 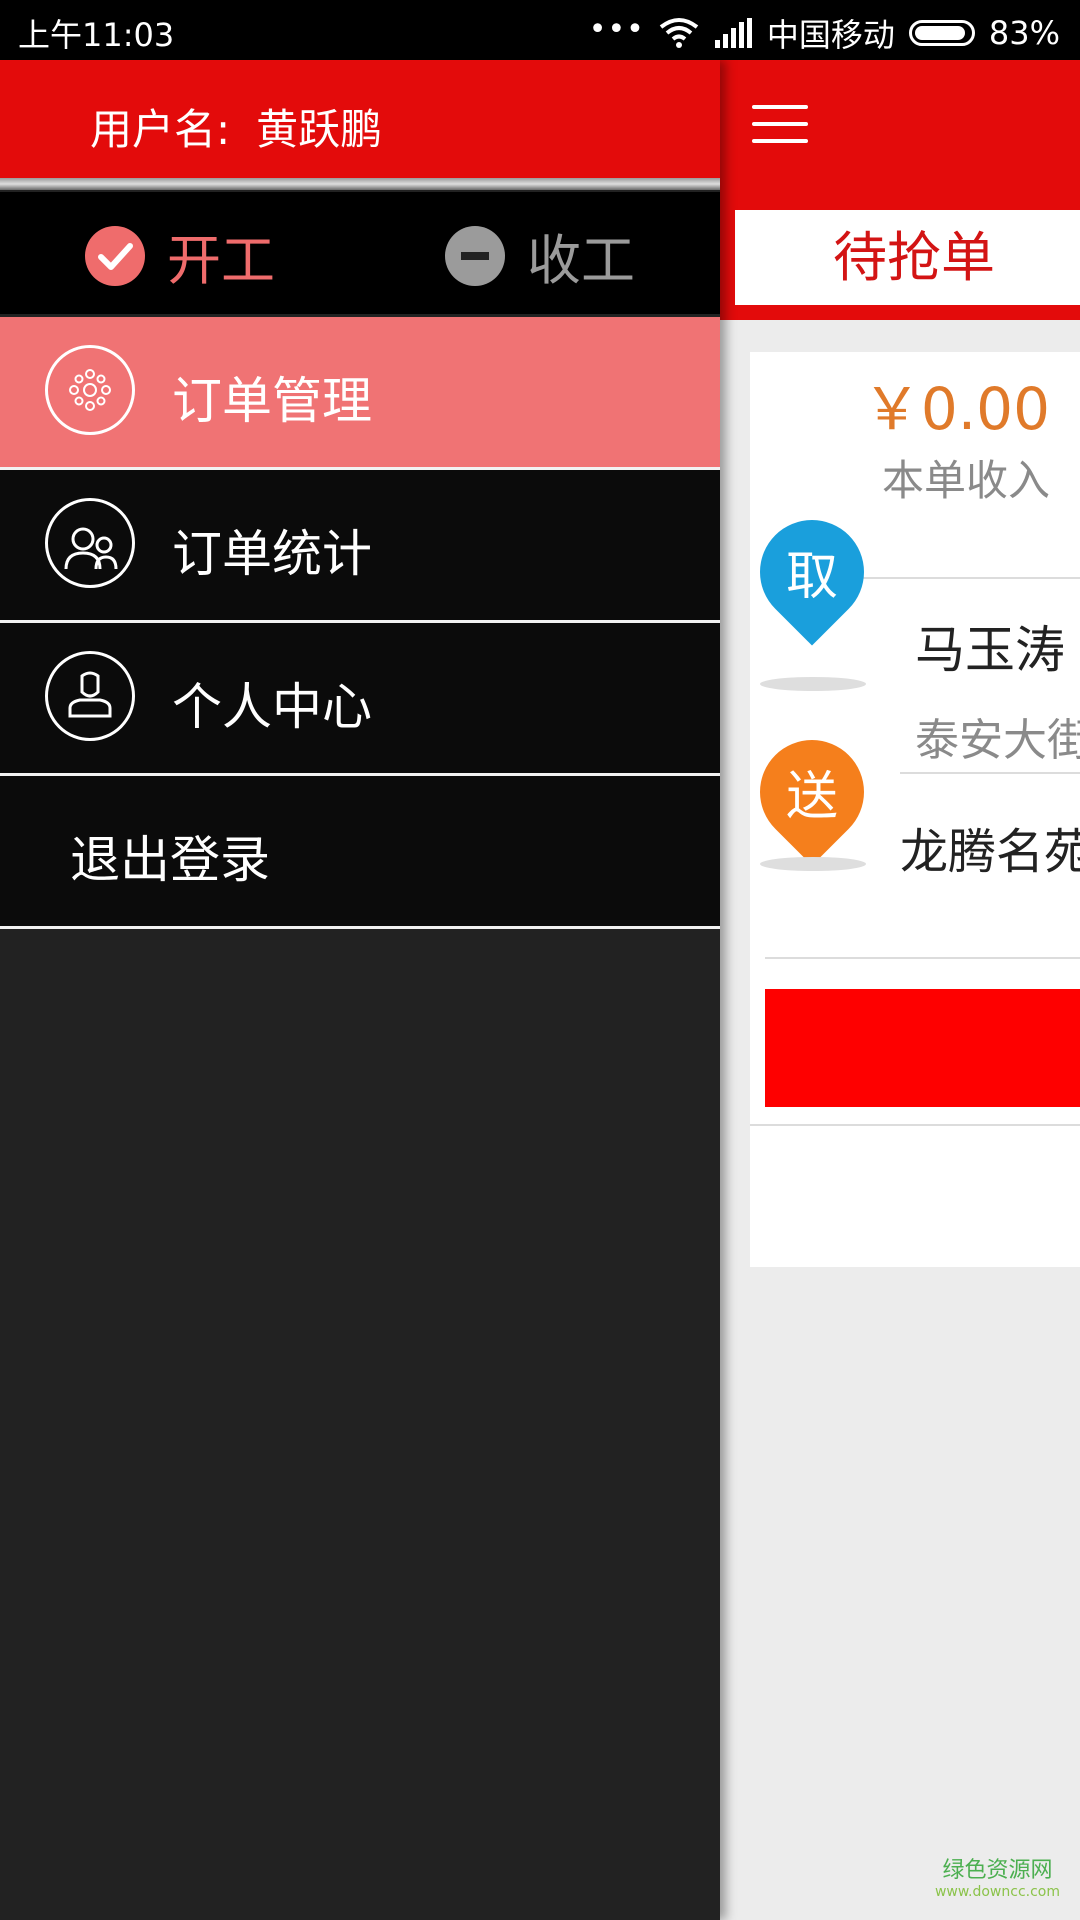 What do you see at coordinates (272, 554) in the screenshot?
I see `menu-item-label: 订单统计` at bounding box center [272, 554].